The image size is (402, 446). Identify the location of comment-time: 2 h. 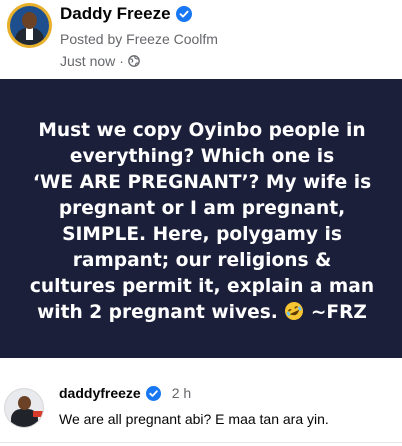
(181, 393).